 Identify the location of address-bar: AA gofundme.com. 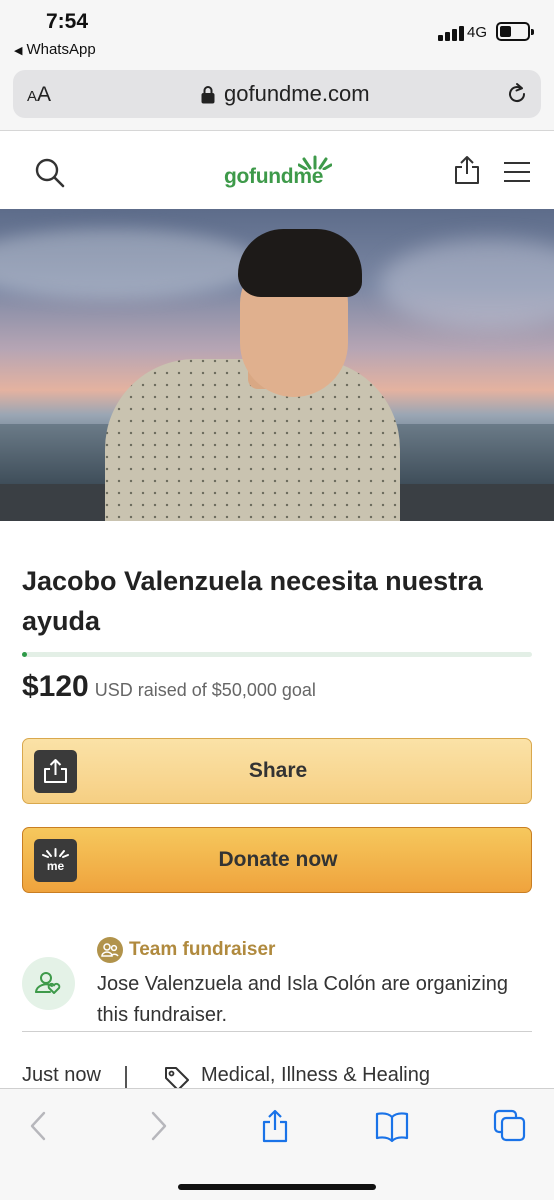
(277, 94).